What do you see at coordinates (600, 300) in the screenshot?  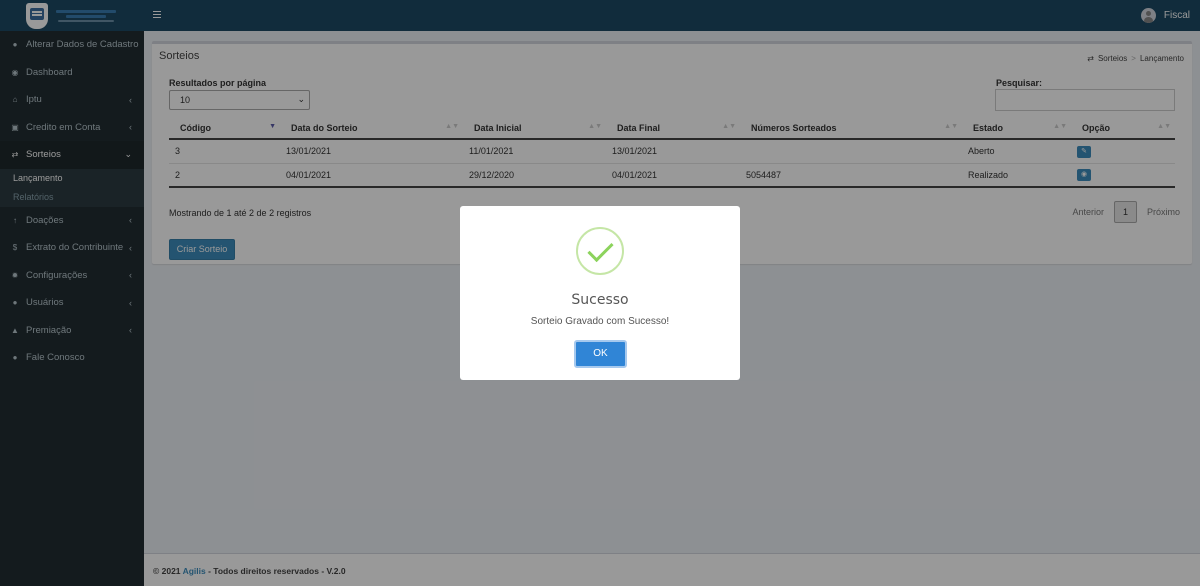 I see `dialog-title: Sucesso` at bounding box center [600, 300].